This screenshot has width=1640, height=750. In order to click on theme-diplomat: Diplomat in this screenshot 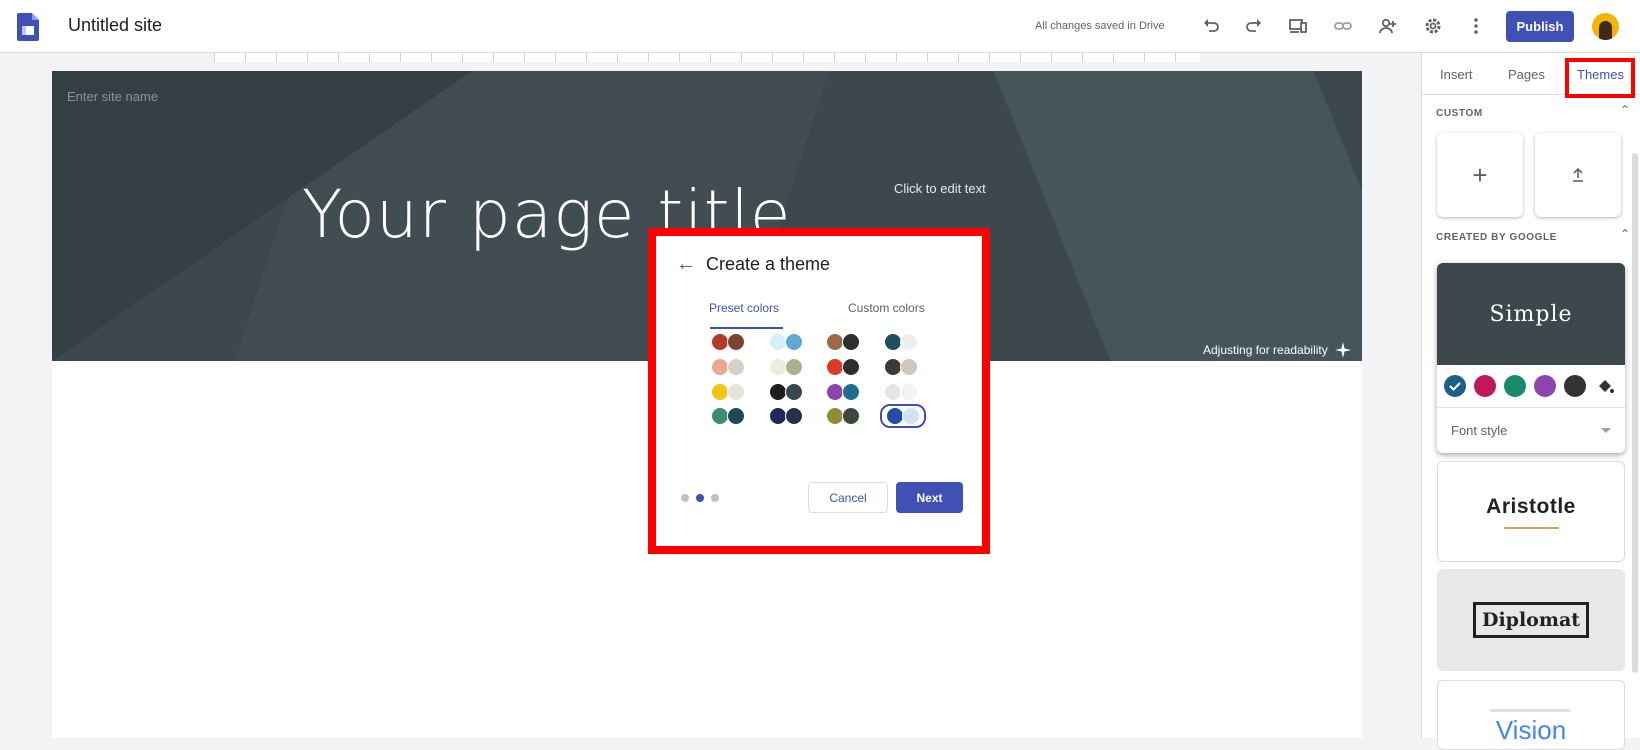, I will do `click(1531, 620)`.